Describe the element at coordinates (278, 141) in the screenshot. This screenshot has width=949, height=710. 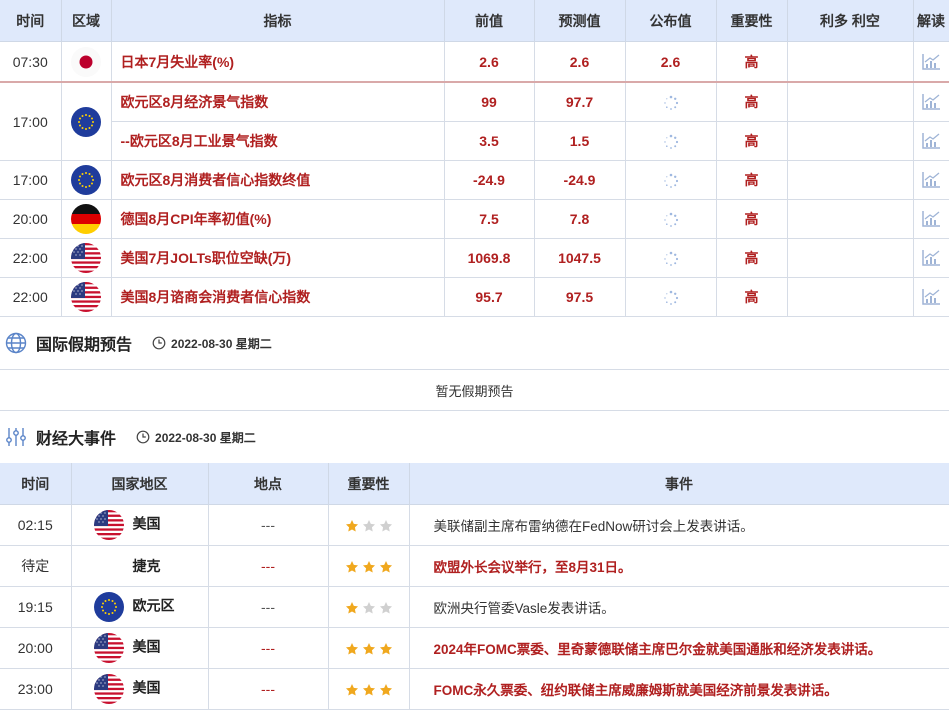
I see `indicator-name: --欧元区8月工业景气指数` at that location.